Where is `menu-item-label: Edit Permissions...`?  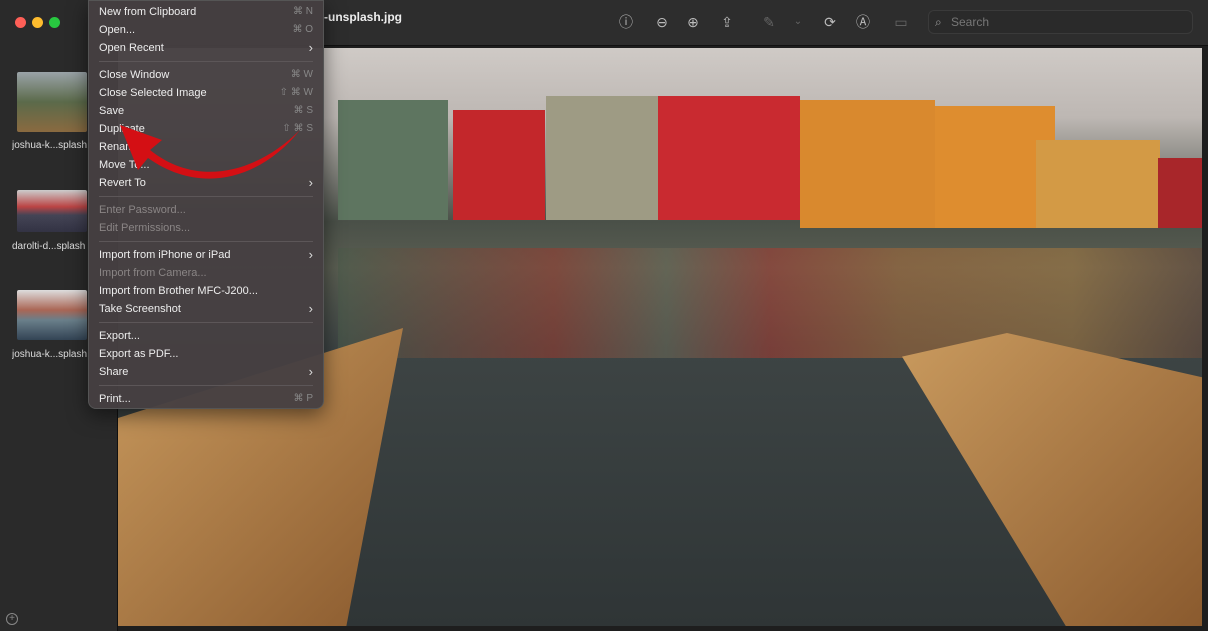
menu-item-label: Edit Permissions... is located at coordinates (145, 228).